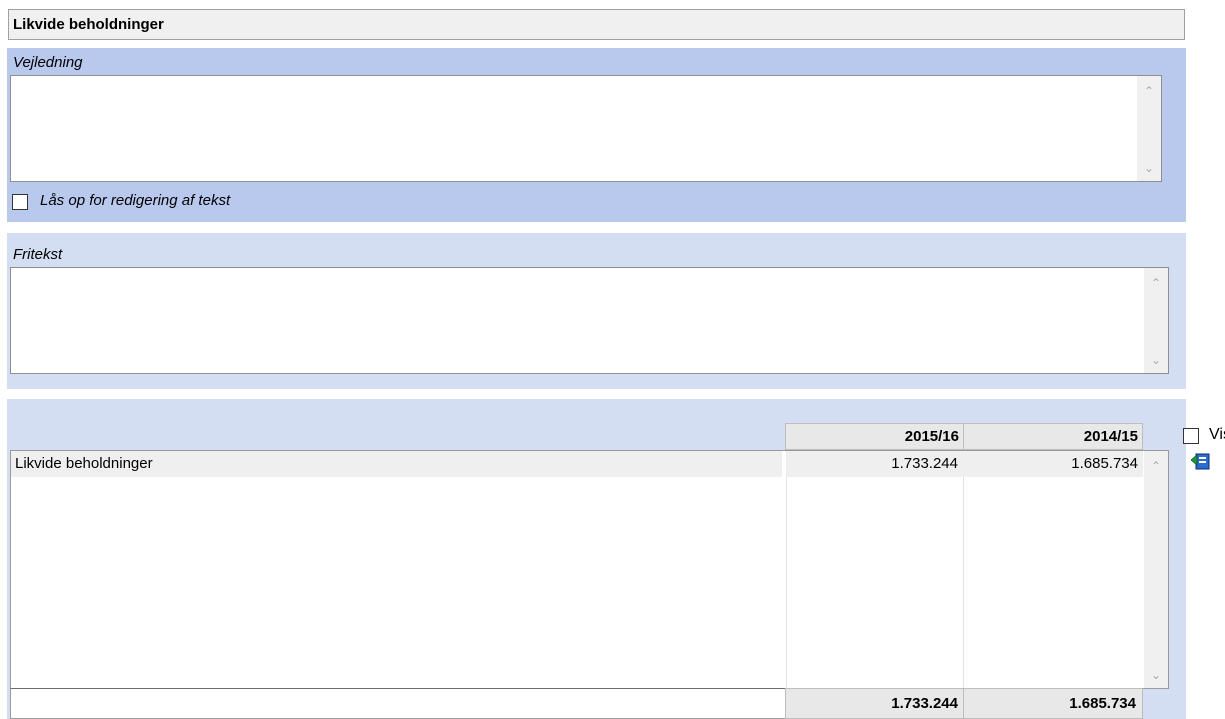 This screenshot has height=719, width=1225. I want to click on guidance-textarea: ⌃ ⌄, so click(586, 128).